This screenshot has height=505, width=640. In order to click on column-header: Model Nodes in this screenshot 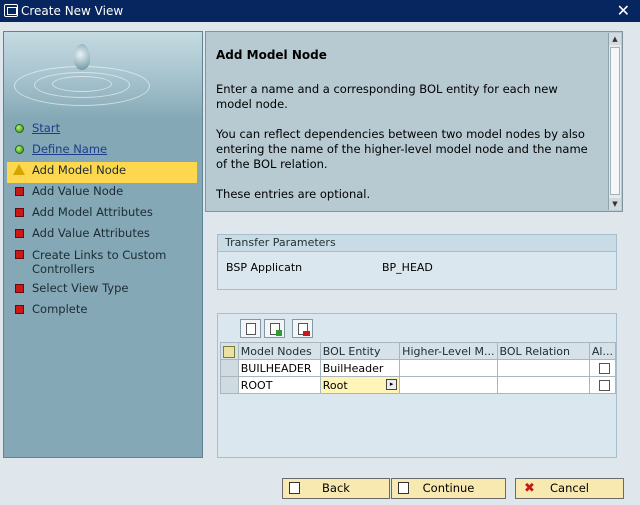, I will do `click(279, 351)`.